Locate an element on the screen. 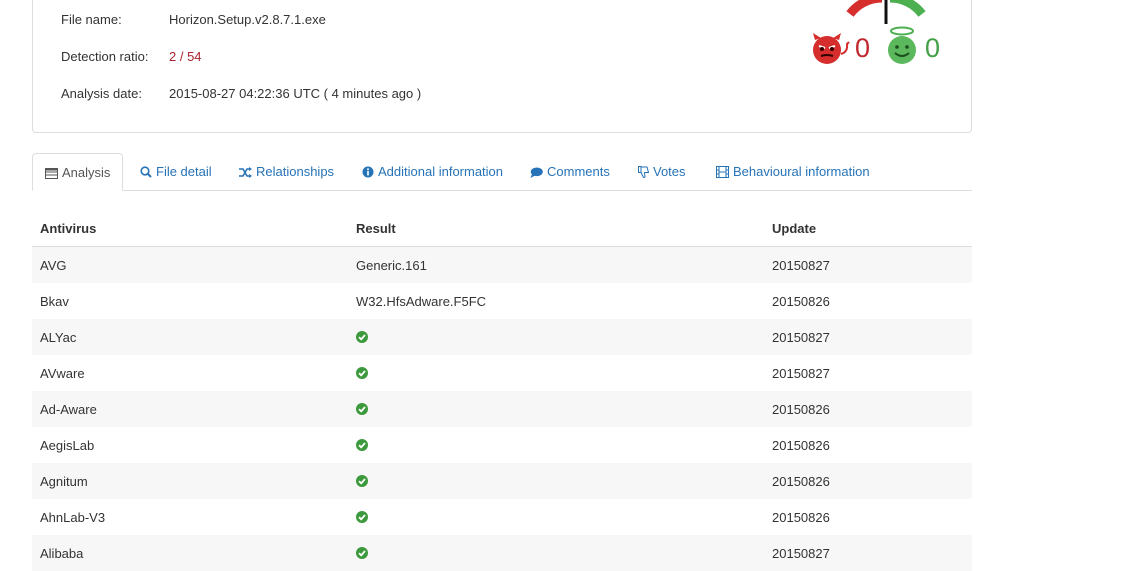 Image resolution: width=1131 pixels, height=571 pixels. harmless-votes-count: 0 is located at coordinates (933, 48).